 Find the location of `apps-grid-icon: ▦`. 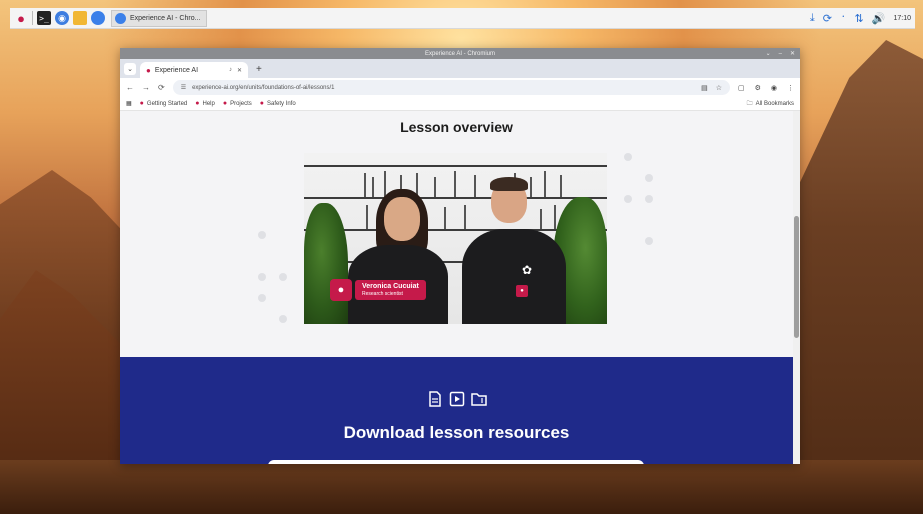

apps-grid-icon: ▦ is located at coordinates (129, 103).